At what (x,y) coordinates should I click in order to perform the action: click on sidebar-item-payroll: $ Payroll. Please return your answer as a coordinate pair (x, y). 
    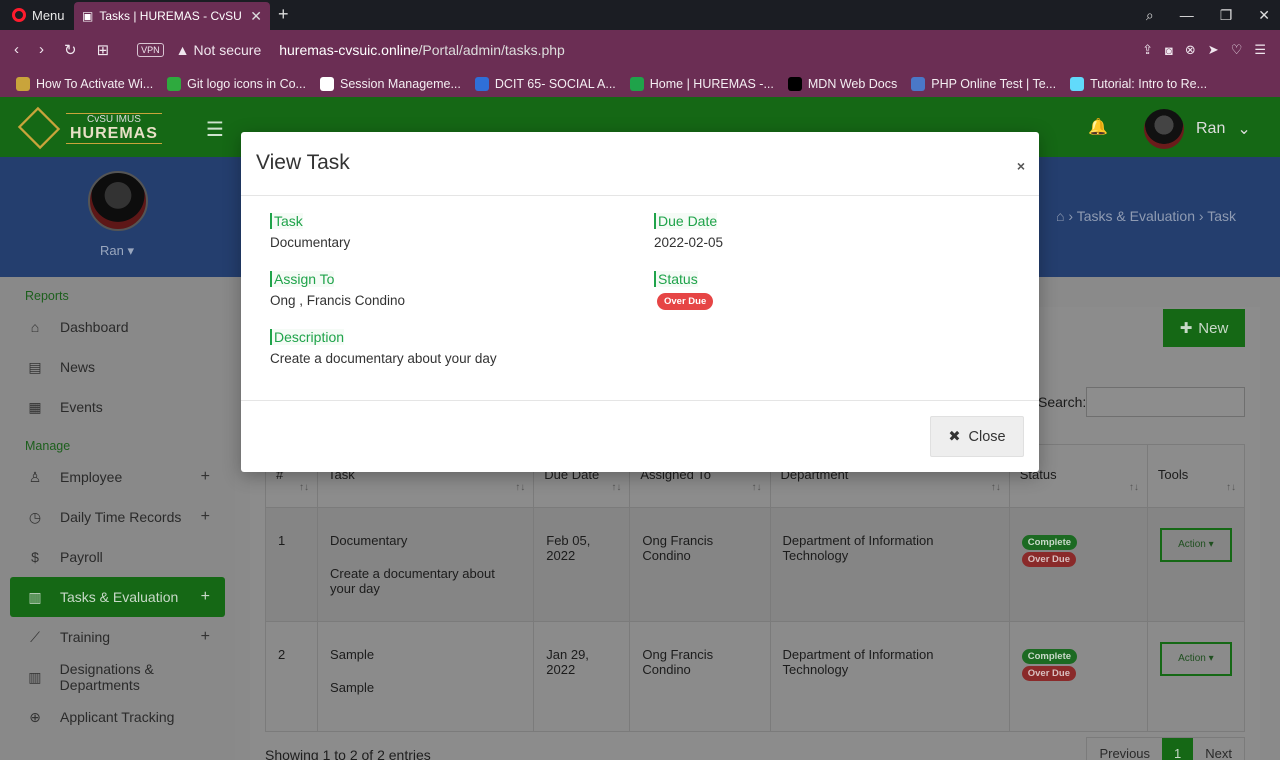
    Looking at the image, I should click on (117, 557).